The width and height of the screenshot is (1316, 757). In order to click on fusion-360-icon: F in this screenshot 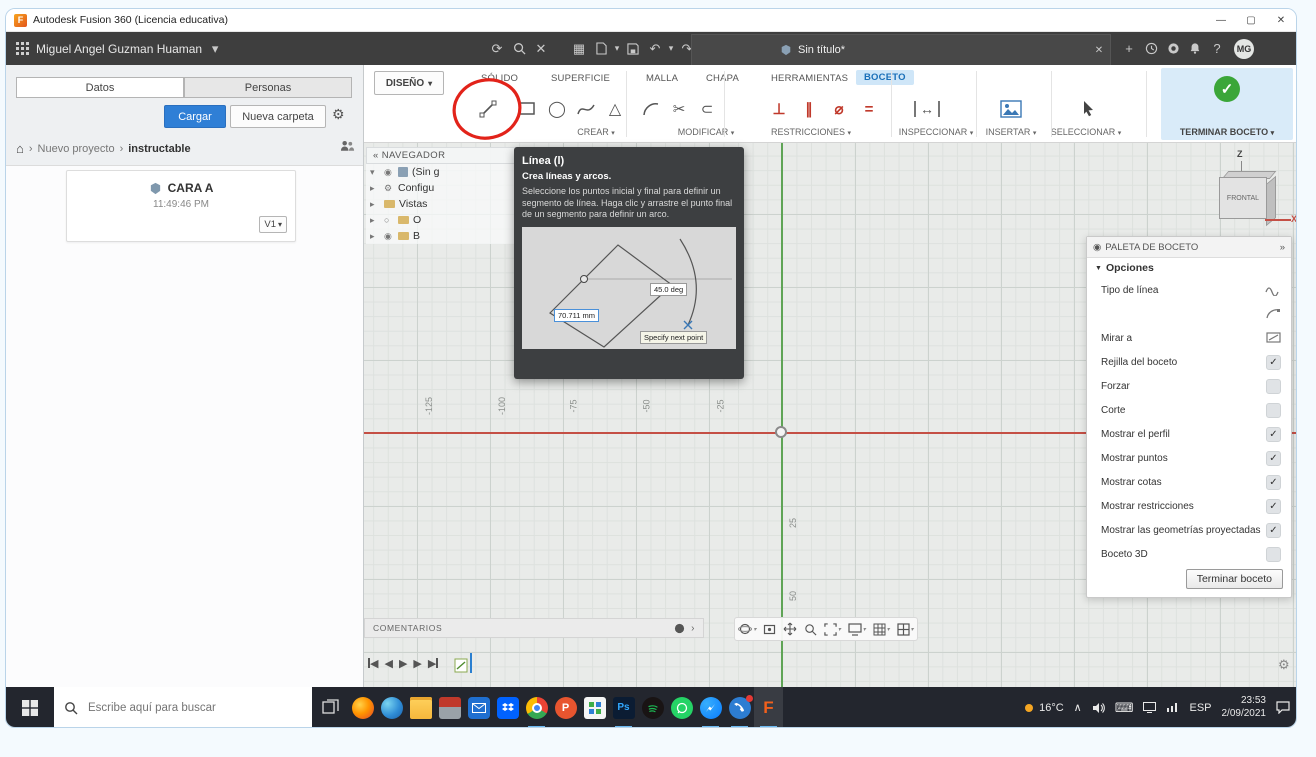, I will do `click(768, 707)`.